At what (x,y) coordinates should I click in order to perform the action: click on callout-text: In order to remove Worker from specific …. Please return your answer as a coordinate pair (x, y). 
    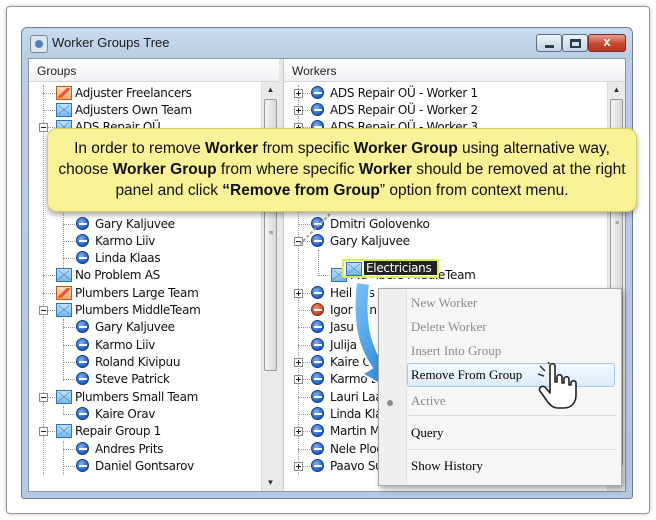
    Looking at the image, I should click on (342, 169).